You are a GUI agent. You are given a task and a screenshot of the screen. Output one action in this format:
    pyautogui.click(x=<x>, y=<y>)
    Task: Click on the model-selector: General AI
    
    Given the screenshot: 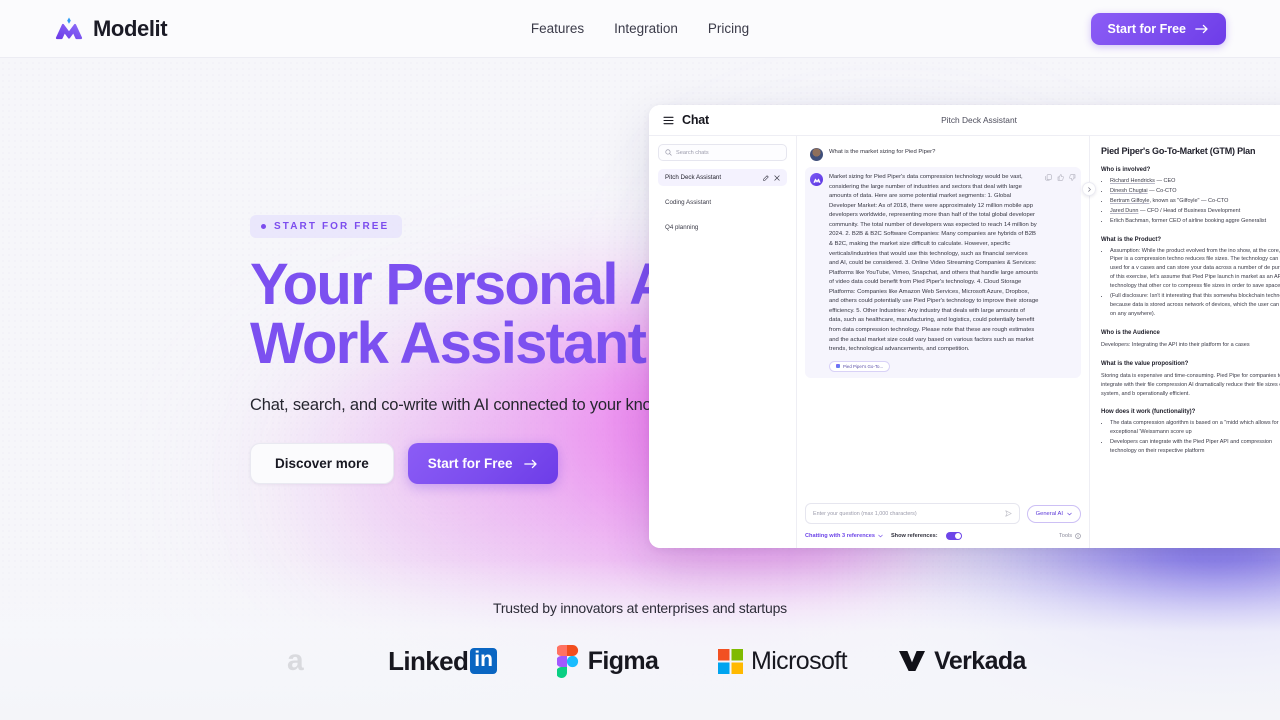 What is the action you would take?
    pyautogui.click(x=1053, y=513)
    